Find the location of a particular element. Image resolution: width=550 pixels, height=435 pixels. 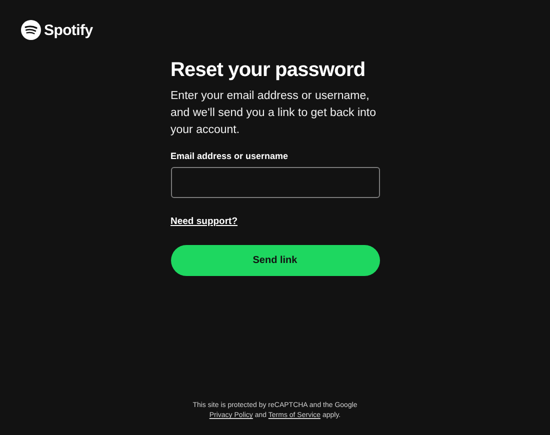

send-link-button: Send link is located at coordinates (275, 260).